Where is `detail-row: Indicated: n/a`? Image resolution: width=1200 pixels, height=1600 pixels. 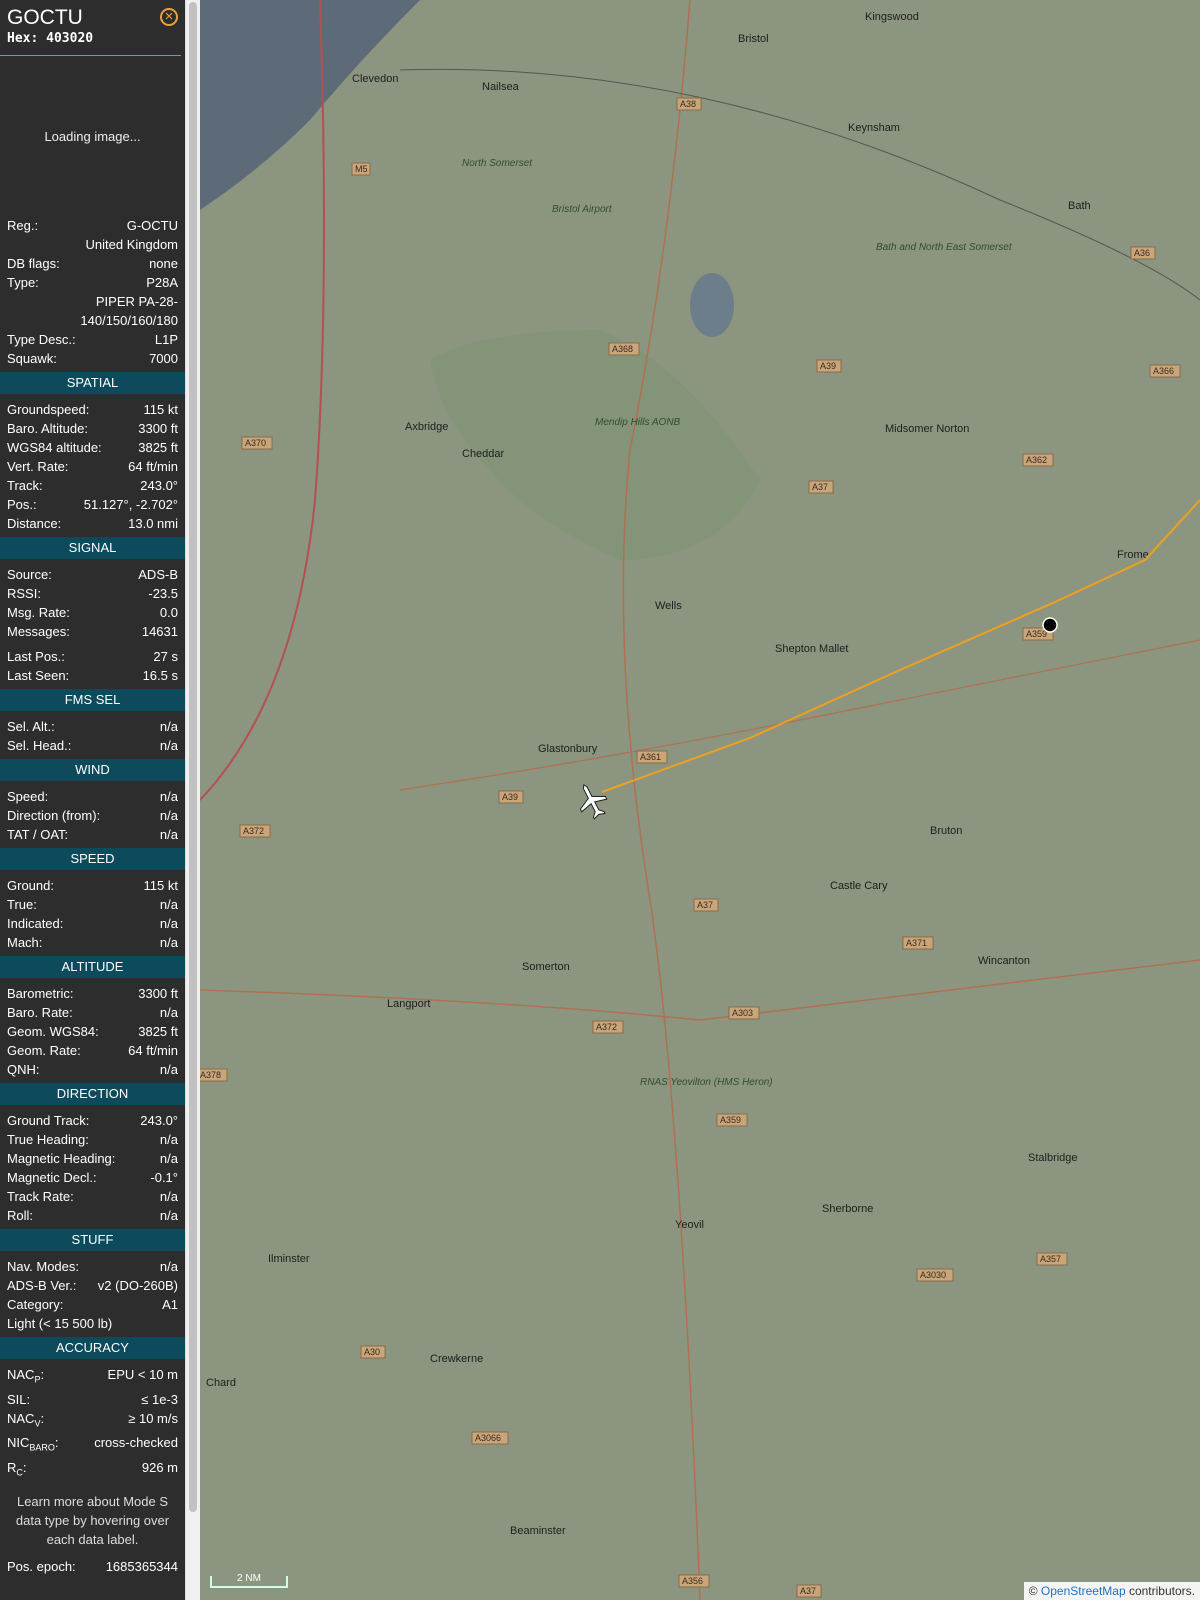
detail-row: Indicated: n/a is located at coordinates (92, 923).